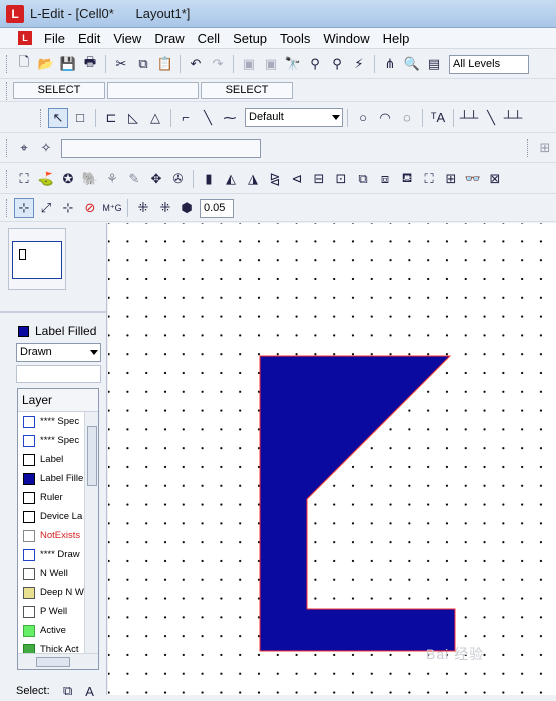 The height and width of the screenshot is (701, 556). Describe the element at coordinates (385, 118) in the screenshot. I see `pie-wedge-icon: ◠` at that location.